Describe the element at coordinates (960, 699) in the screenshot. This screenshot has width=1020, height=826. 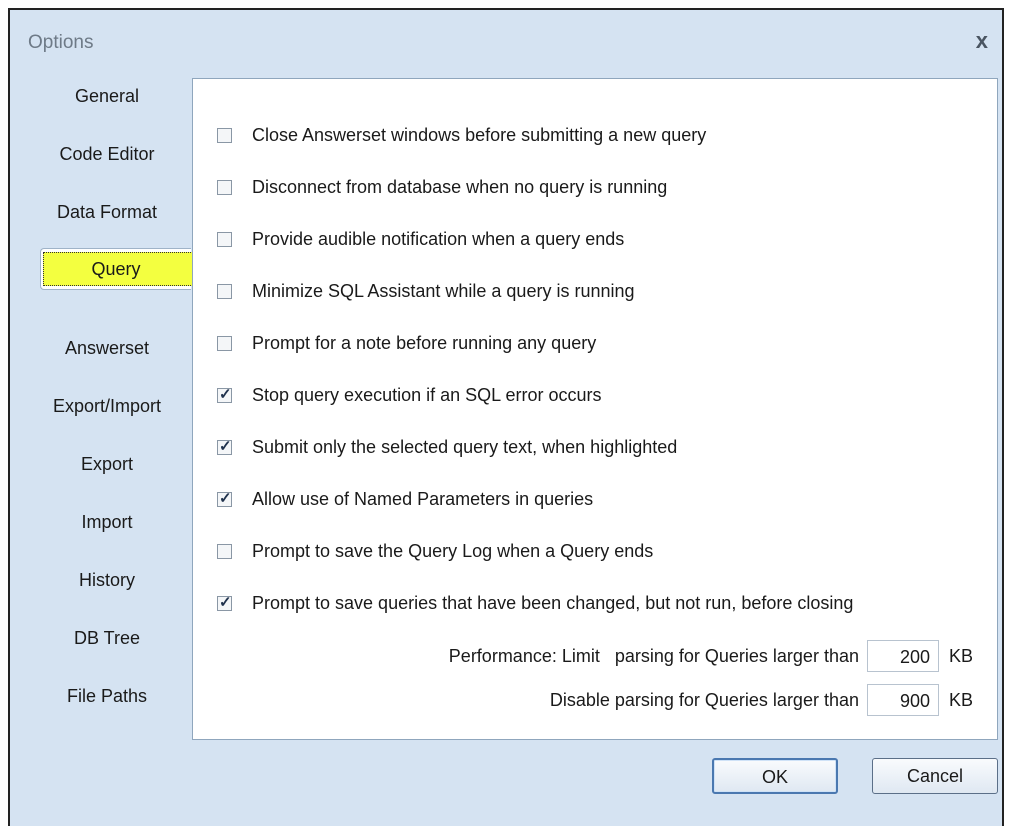
I see `disable-unit-label: KB` at that location.